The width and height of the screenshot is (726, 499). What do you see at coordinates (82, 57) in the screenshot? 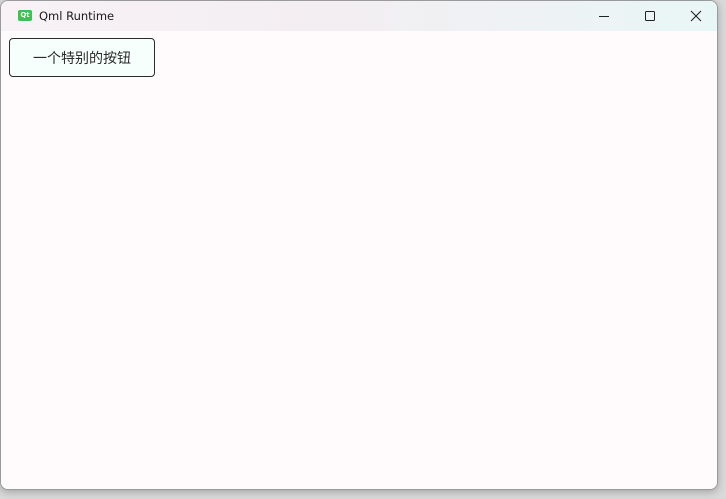
I see `special-button: 一个特别的按钮` at bounding box center [82, 57].